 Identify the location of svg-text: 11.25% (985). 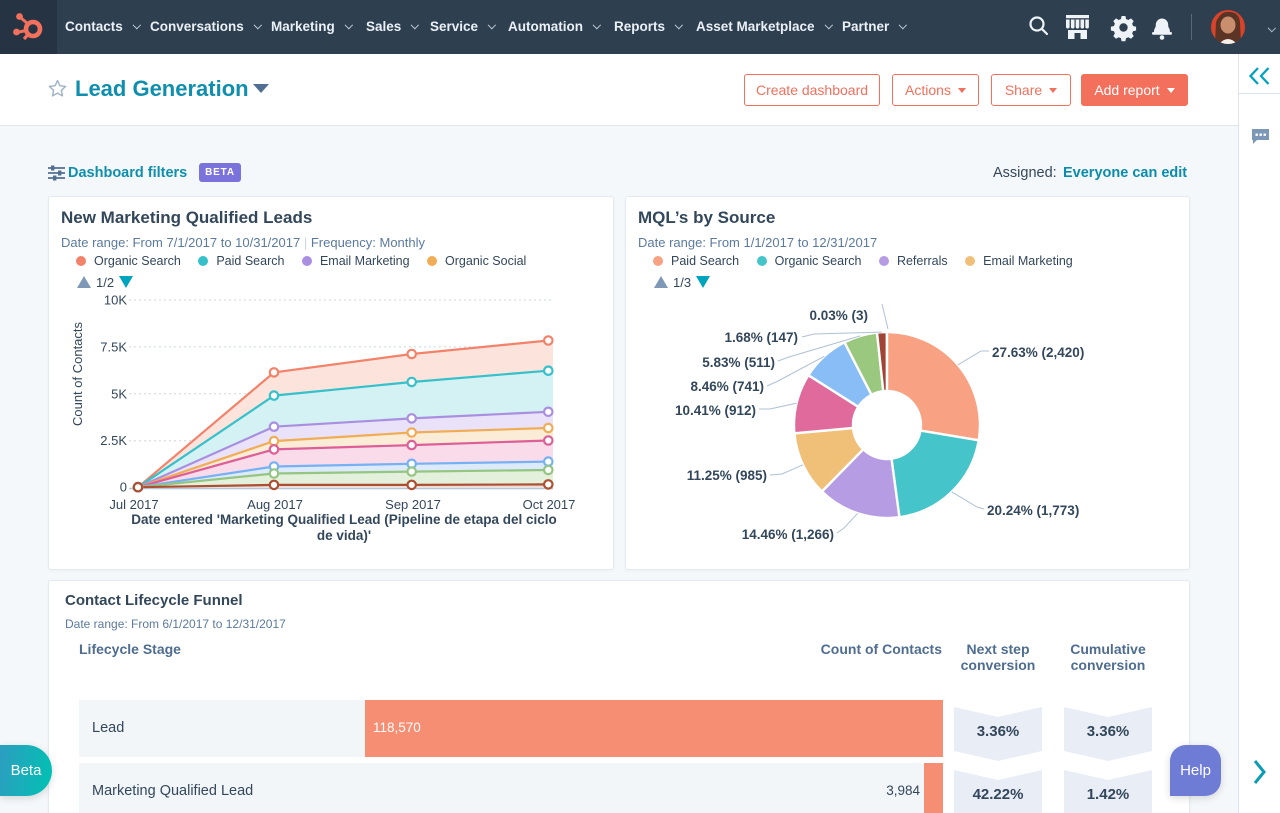
(727, 475).